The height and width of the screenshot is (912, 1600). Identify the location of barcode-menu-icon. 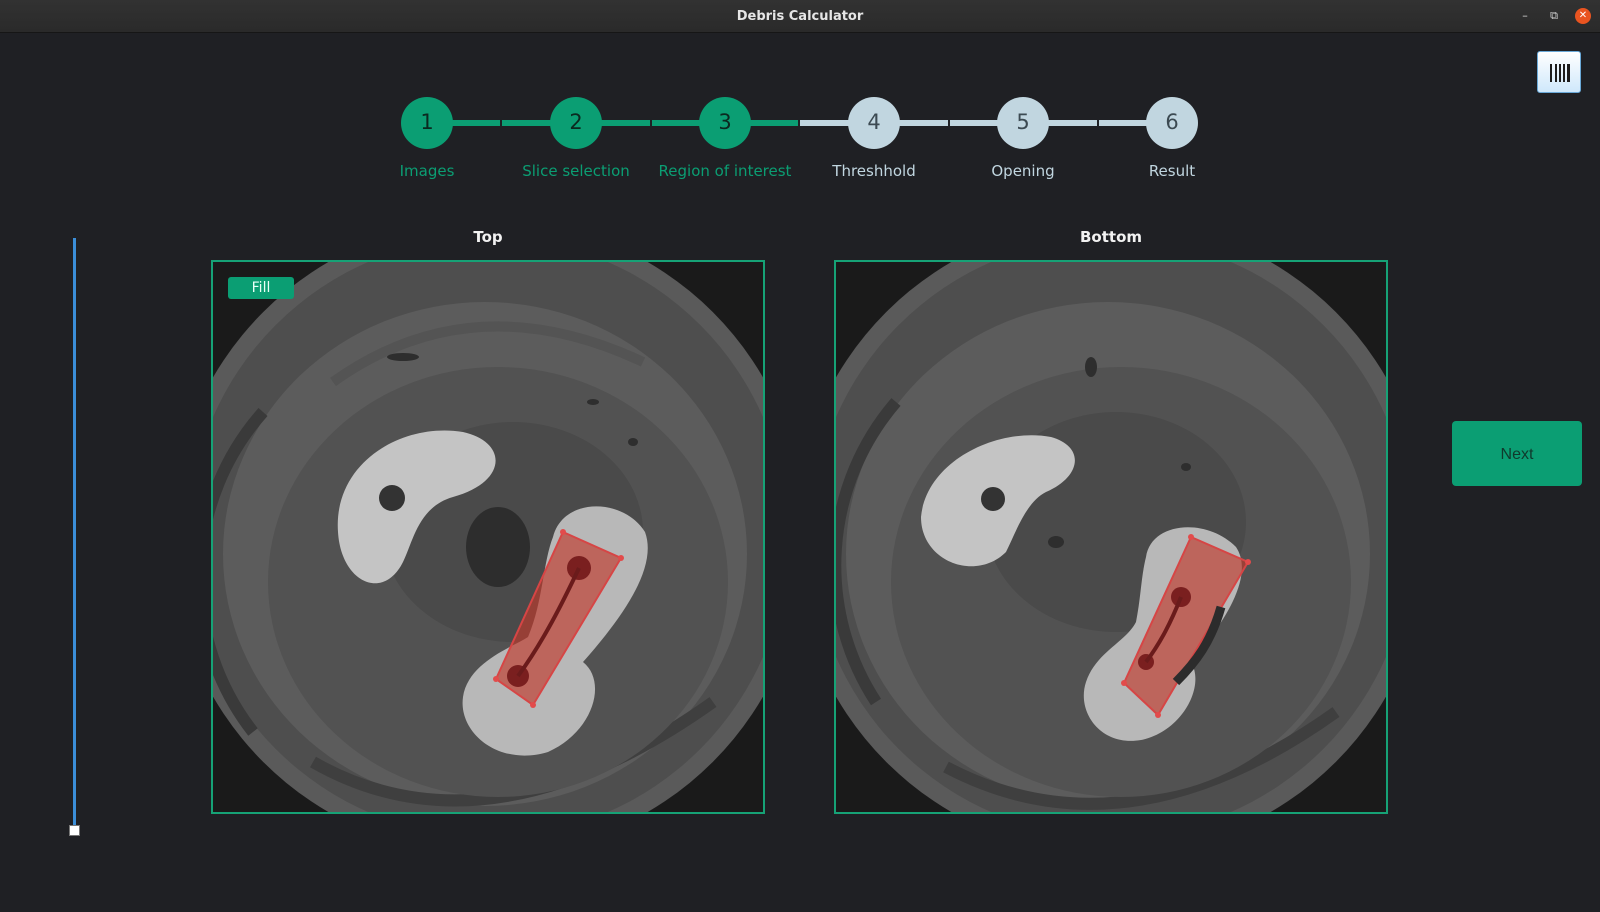
(1560, 73).